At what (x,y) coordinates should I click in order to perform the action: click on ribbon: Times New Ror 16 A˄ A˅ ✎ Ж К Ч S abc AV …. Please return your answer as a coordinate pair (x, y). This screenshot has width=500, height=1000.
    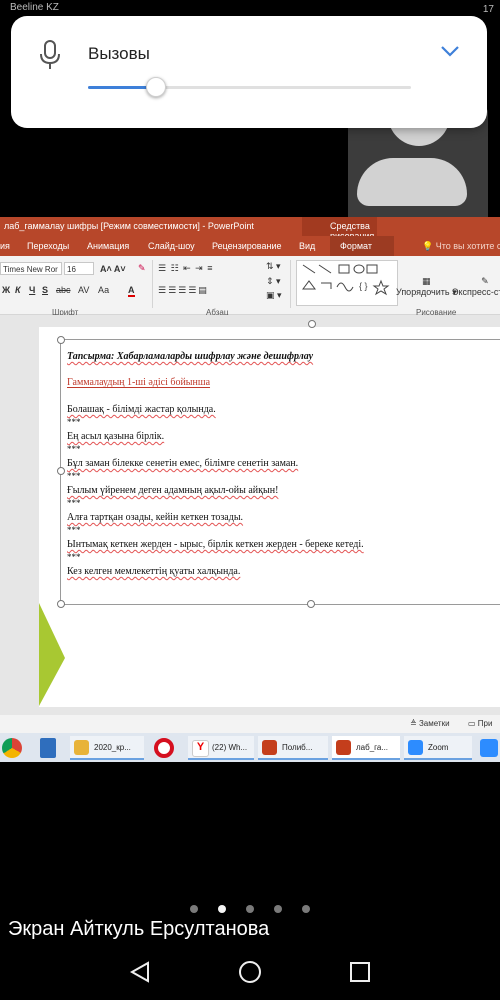
    Looking at the image, I should click on (250, 286).